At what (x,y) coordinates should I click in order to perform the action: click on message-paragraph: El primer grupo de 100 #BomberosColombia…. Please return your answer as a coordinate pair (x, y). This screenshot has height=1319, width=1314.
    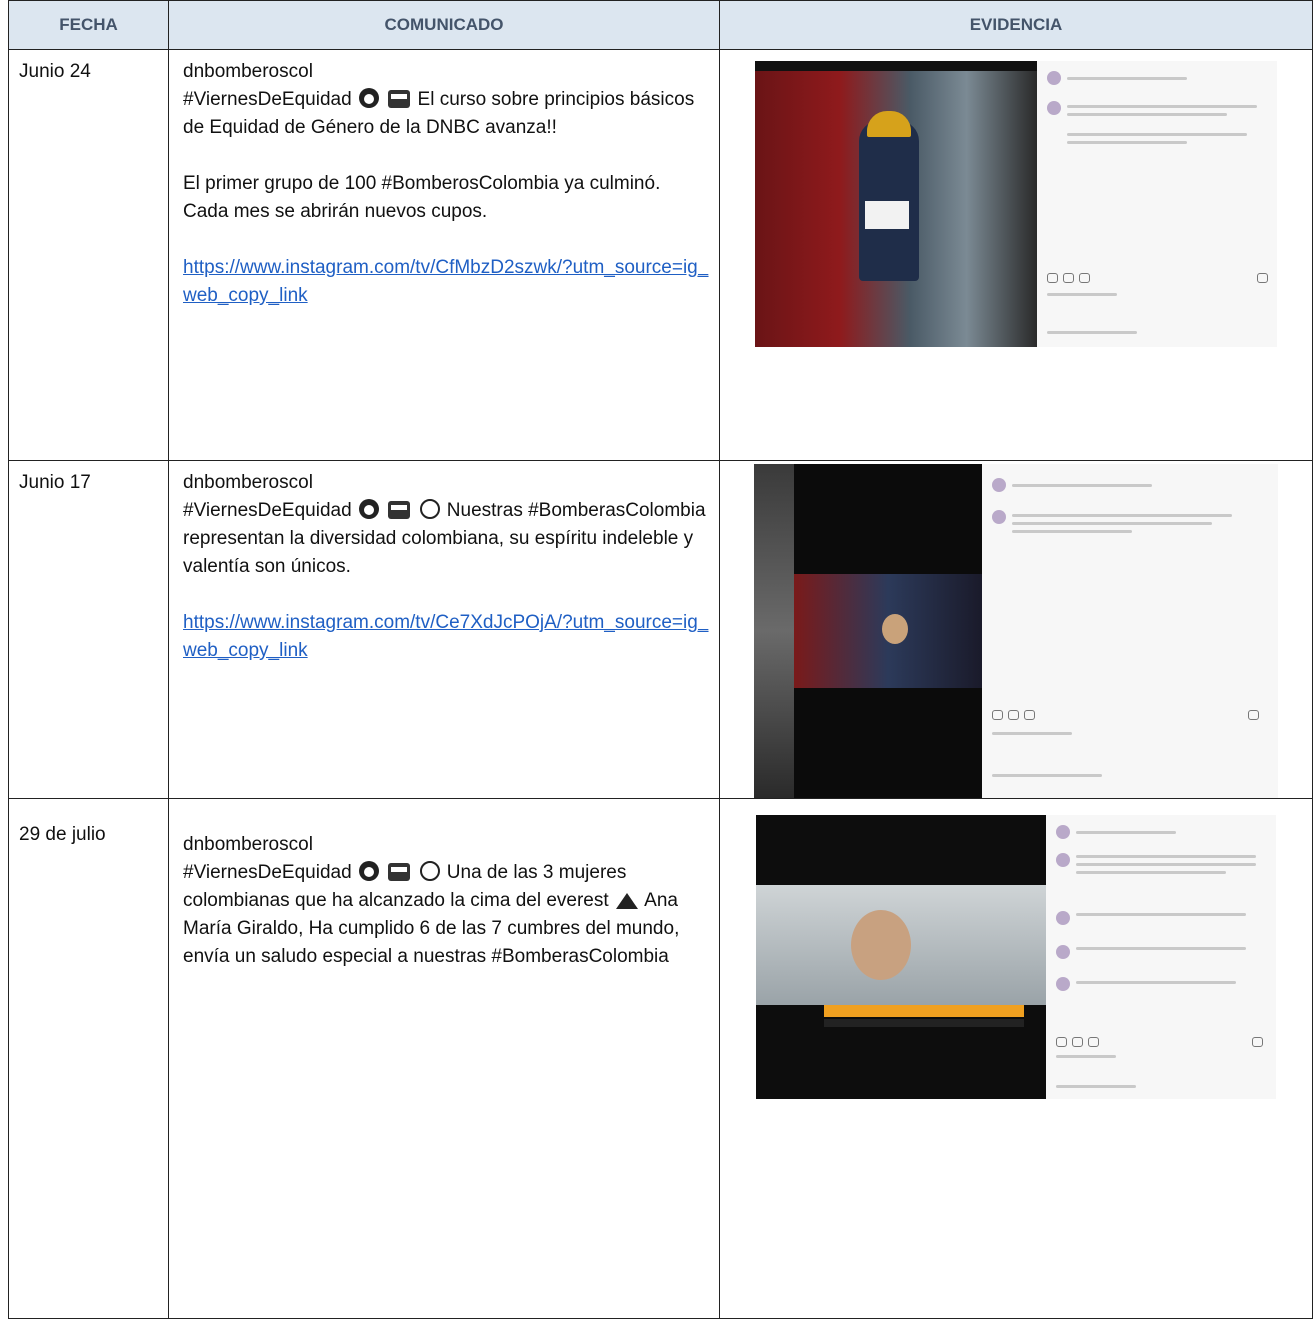
    Looking at the image, I should click on (422, 197).